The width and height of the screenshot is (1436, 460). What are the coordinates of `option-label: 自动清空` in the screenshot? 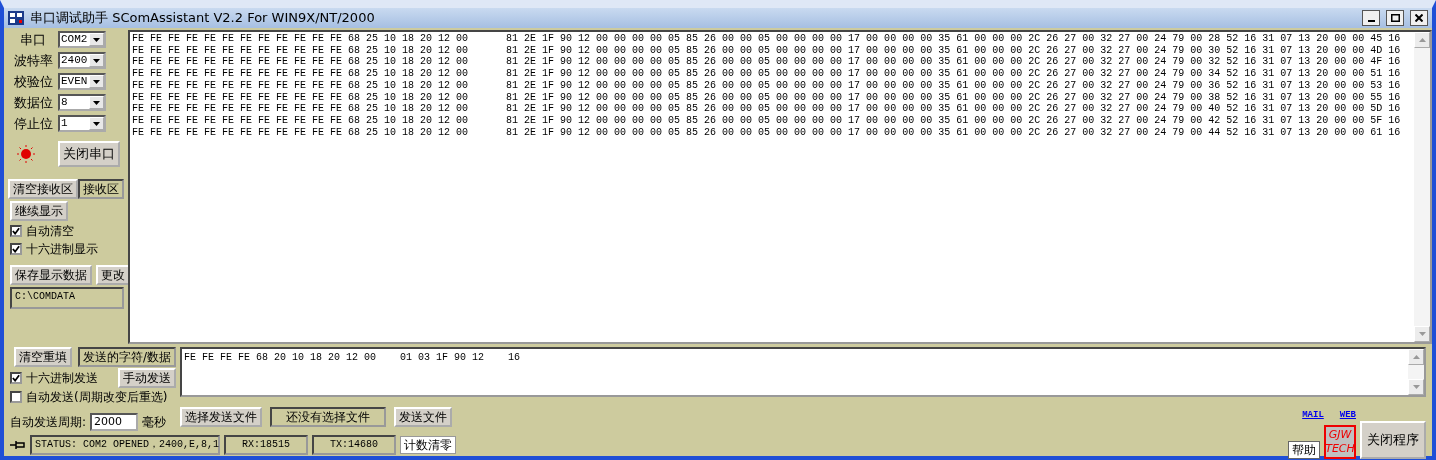 It's located at (50, 231).